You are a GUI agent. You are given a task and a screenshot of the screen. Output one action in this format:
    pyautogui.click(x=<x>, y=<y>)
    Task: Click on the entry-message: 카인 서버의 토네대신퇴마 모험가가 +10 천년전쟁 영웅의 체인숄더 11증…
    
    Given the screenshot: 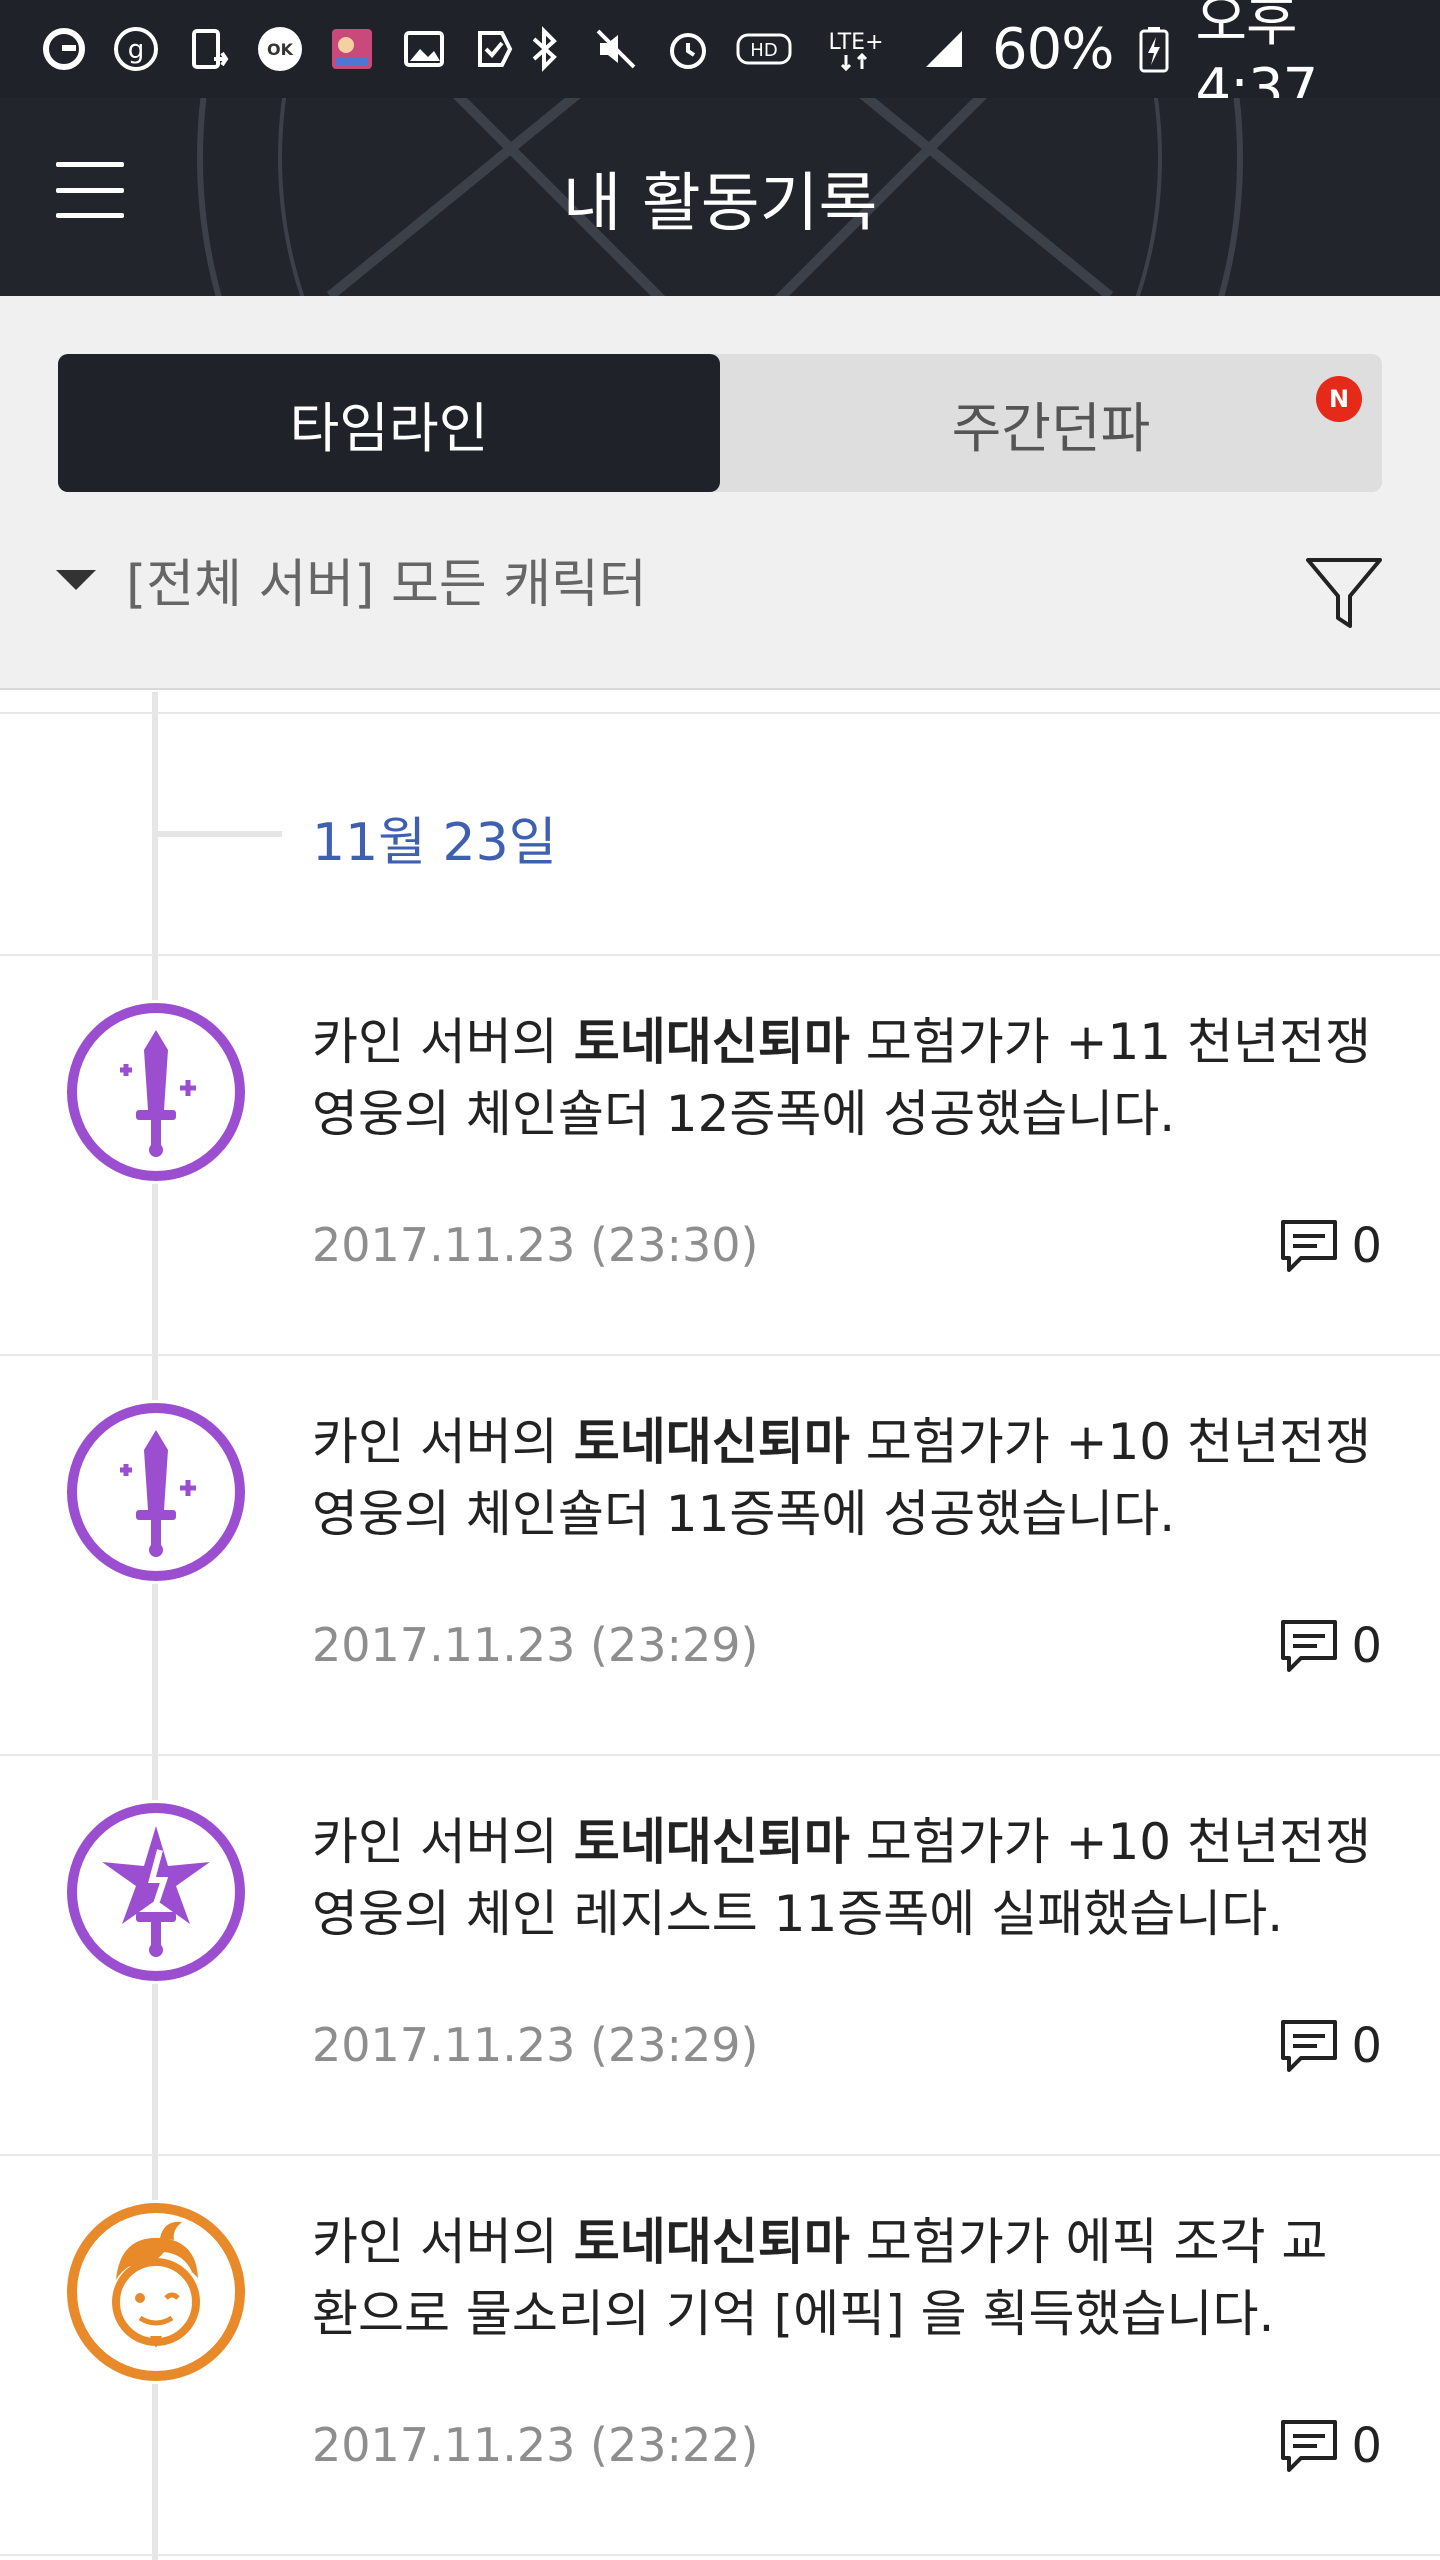 What is the action you would take?
    pyautogui.click(x=842, y=1478)
    